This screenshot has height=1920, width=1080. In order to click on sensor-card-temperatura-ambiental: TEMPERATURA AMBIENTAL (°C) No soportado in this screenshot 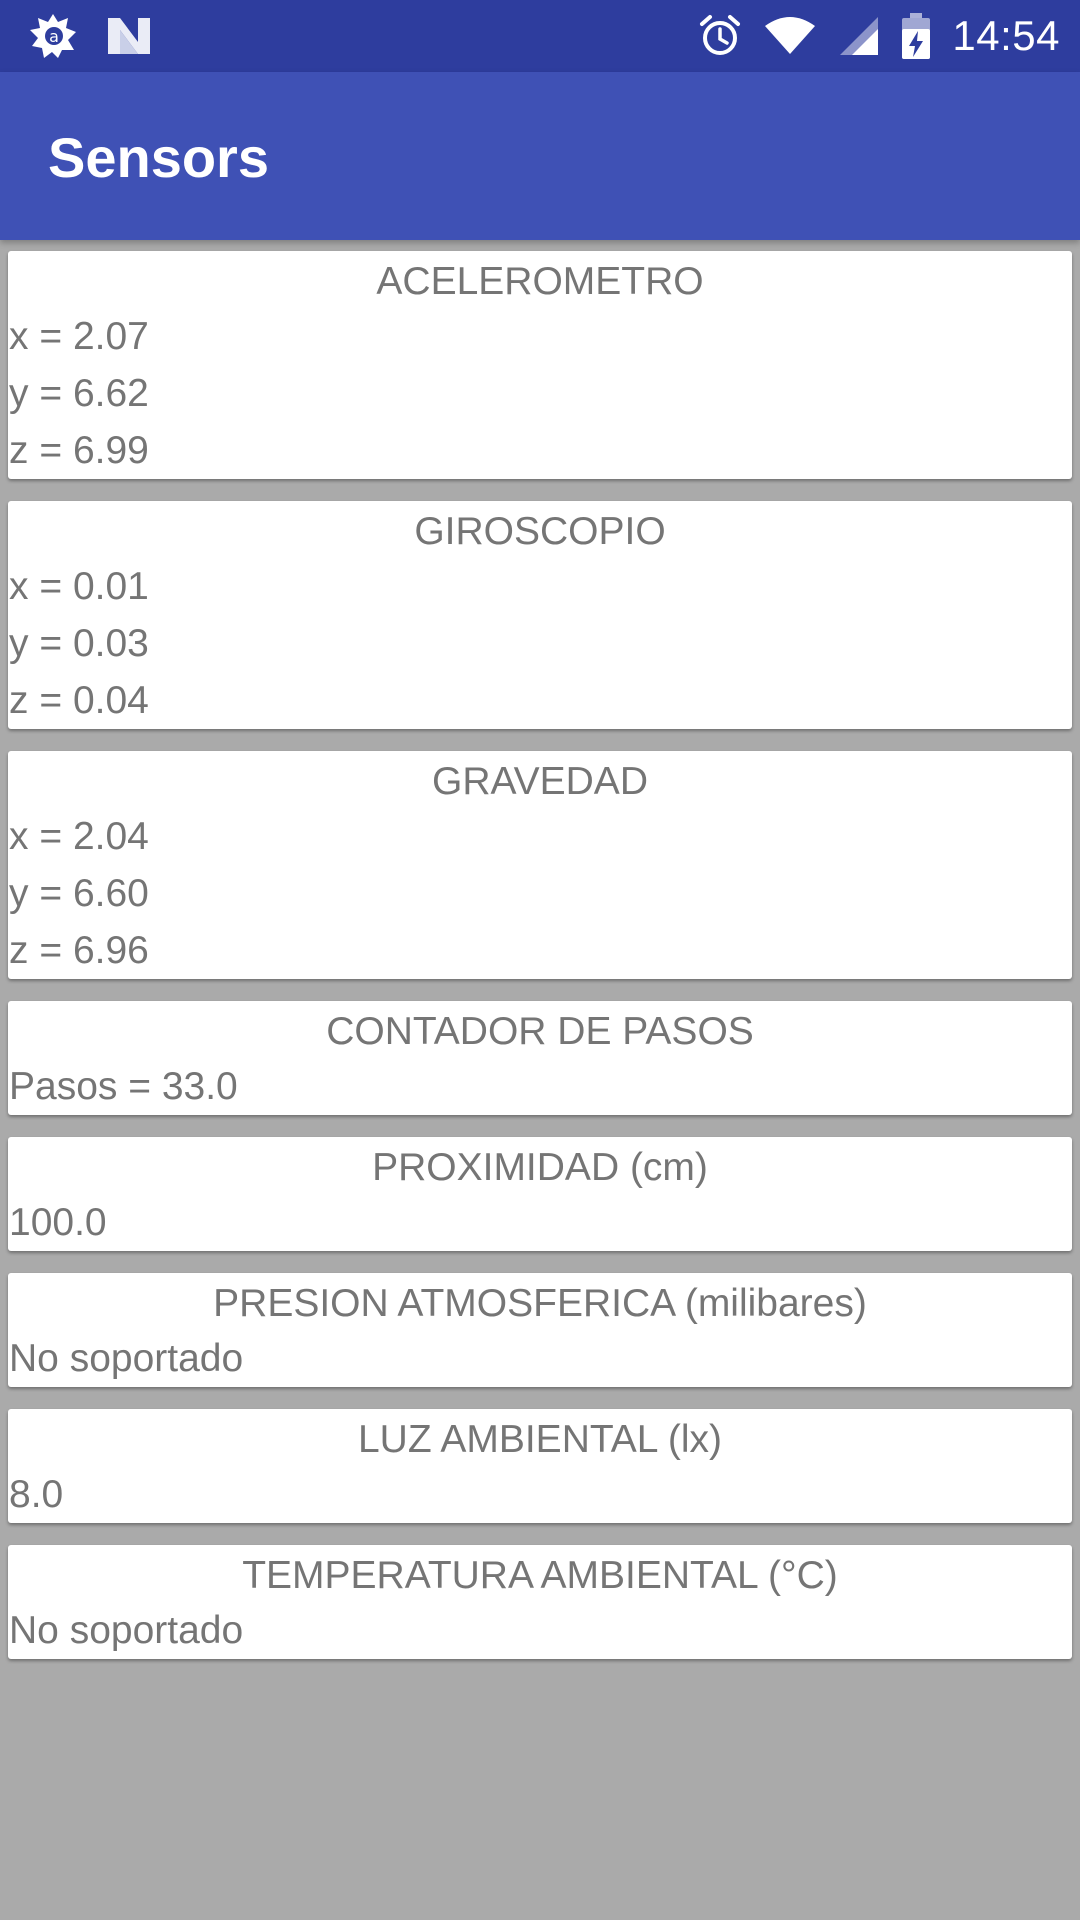, I will do `click(540, 1602)`.